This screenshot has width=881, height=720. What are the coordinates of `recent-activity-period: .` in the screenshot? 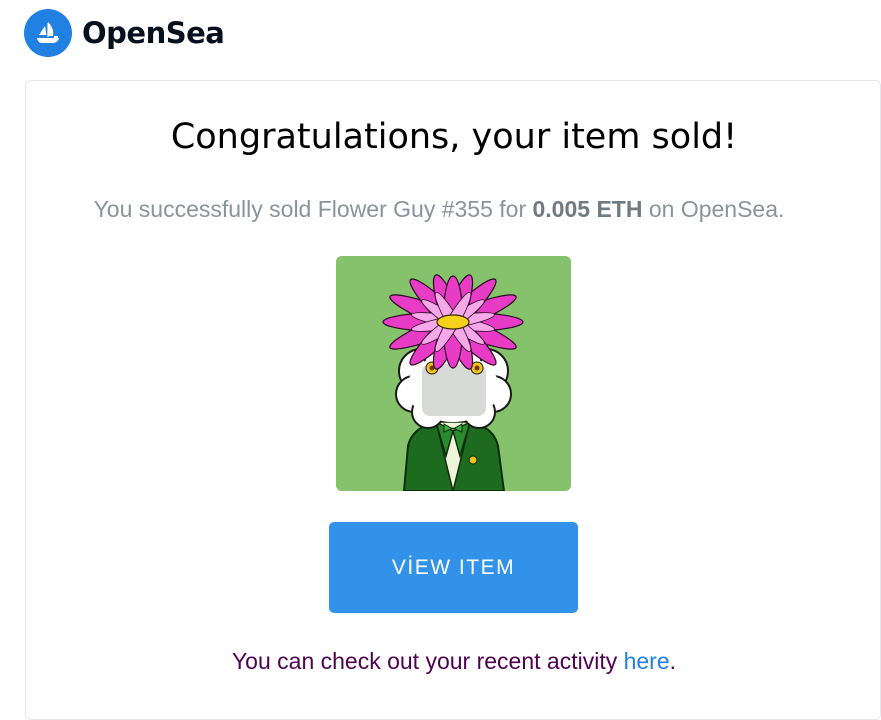 It's located at (673, 661).